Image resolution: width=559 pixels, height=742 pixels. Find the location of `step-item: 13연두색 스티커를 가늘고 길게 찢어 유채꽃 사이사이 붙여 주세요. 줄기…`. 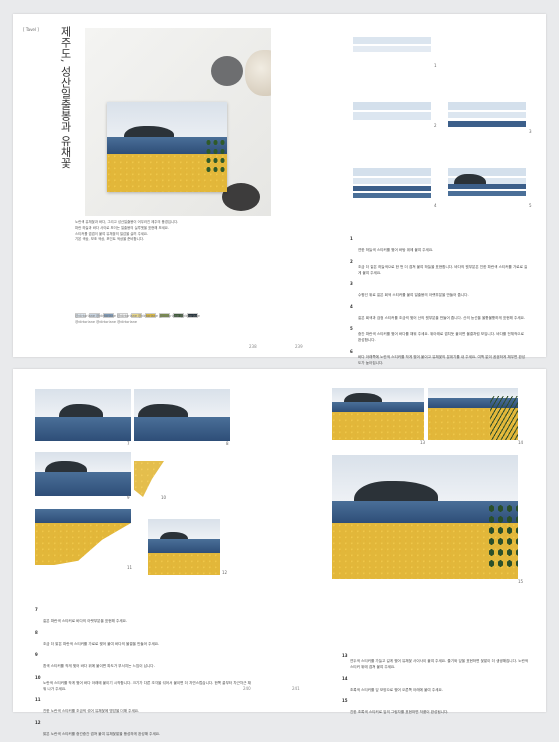

step-item: 13연두색 스티커를 가늘고 길게 찢어 유채꽃 사이사이 붙여 주세요. 줄기… is located at coordinates (435, 661).